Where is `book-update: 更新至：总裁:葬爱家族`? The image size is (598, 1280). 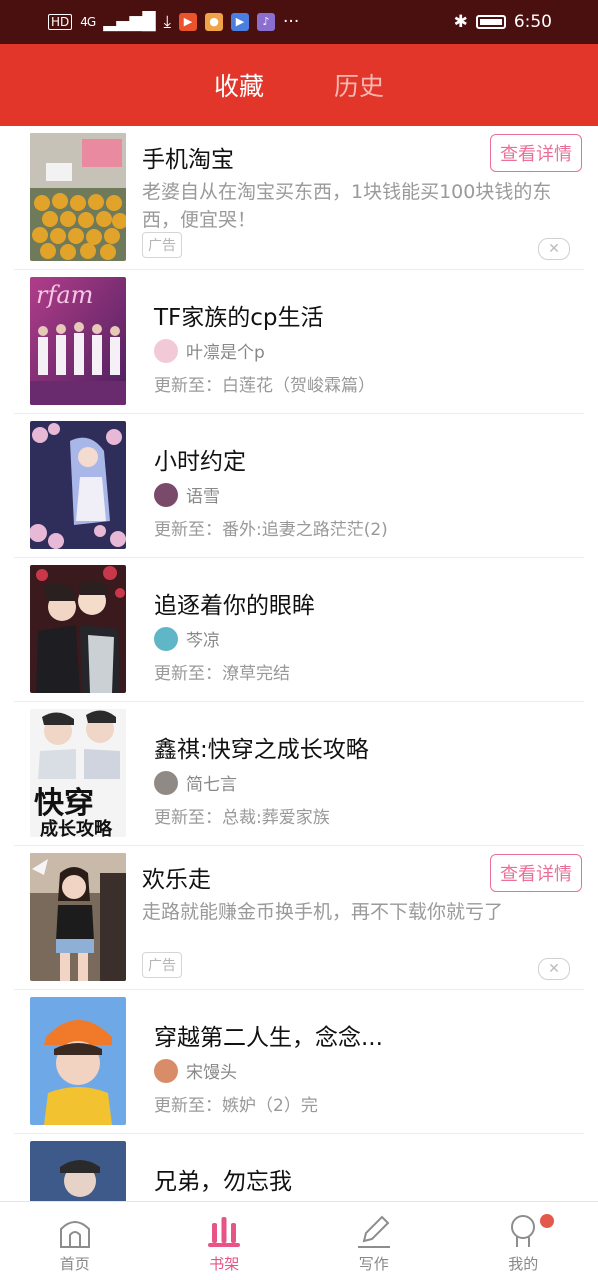 book-update: 更新至：总裁:葬爱家族 is located at coordinates (242, 818).